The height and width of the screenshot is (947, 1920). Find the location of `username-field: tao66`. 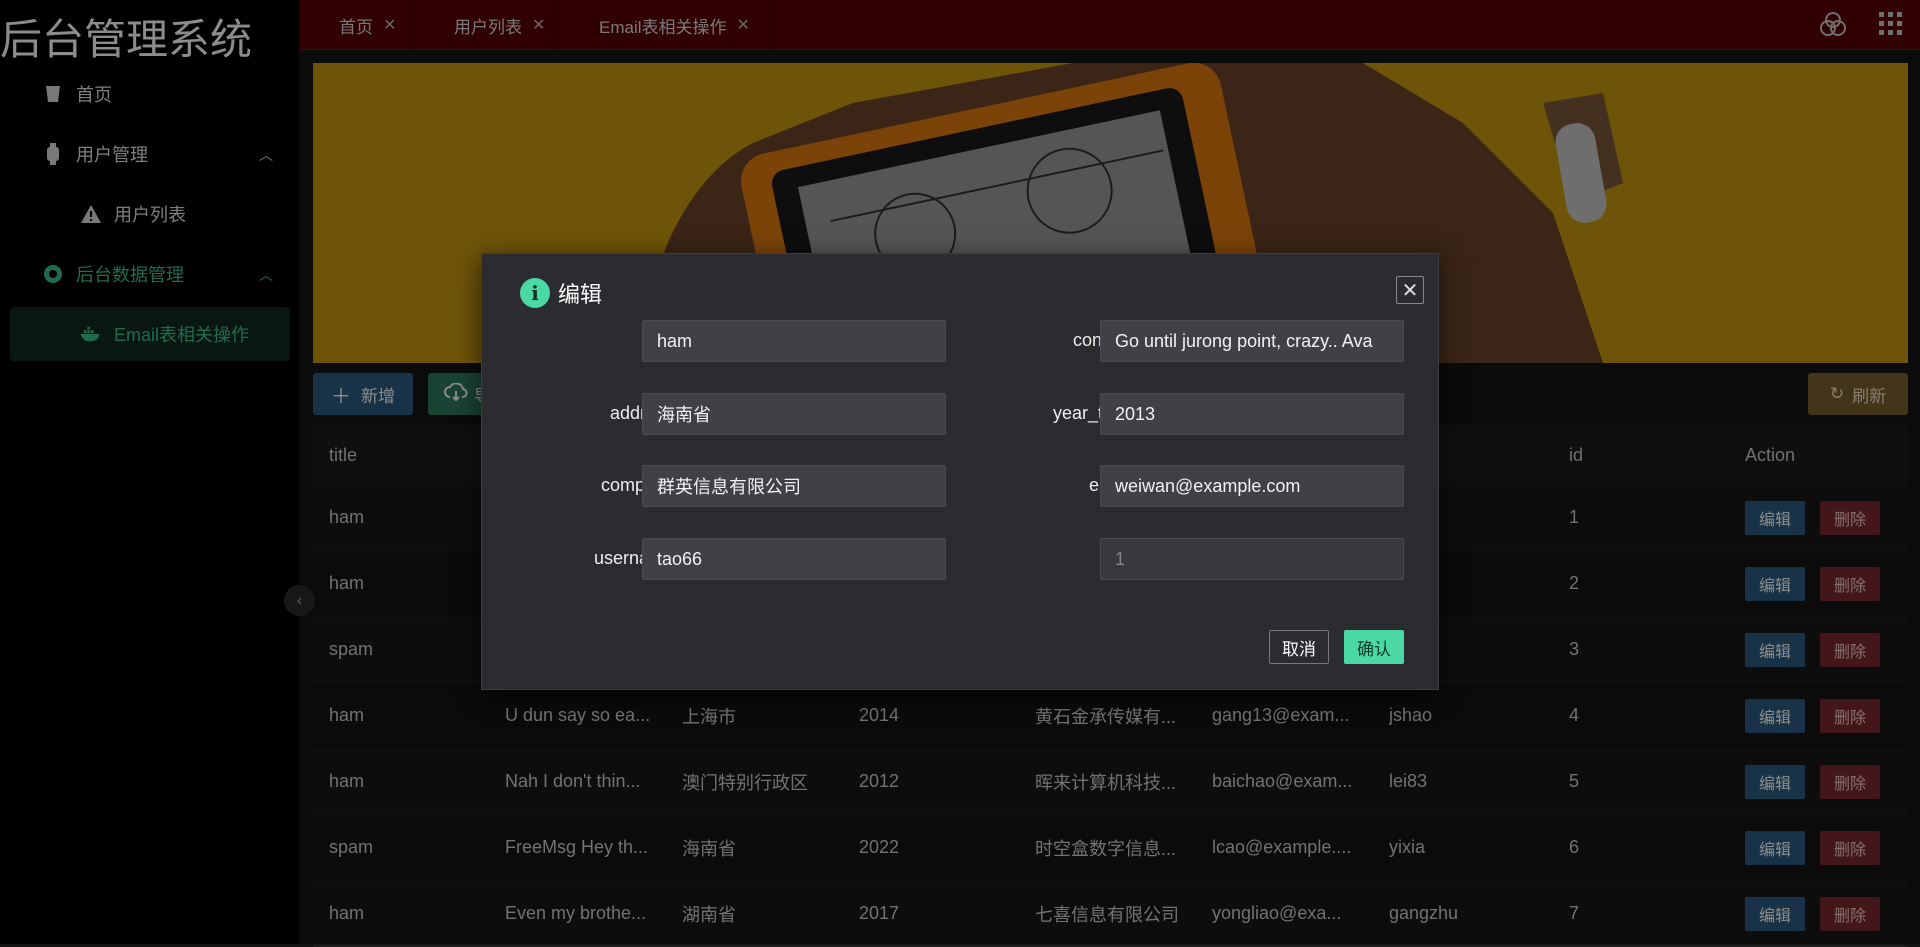

username-field: tao66 is located at coordinates (794, 559).